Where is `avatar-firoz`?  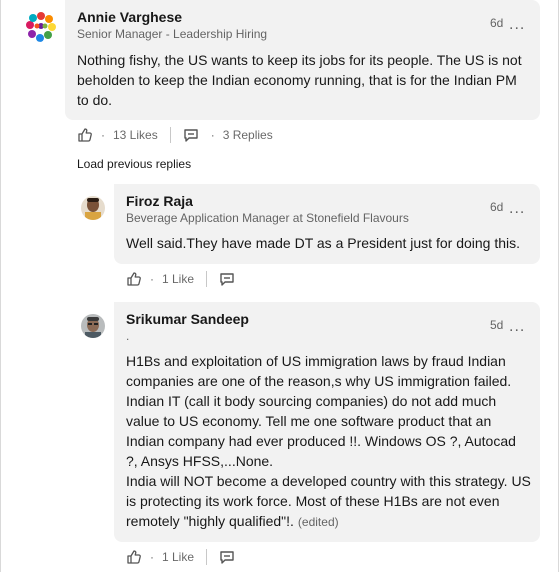
avatar-firoz is located at coordinates (93, 208).